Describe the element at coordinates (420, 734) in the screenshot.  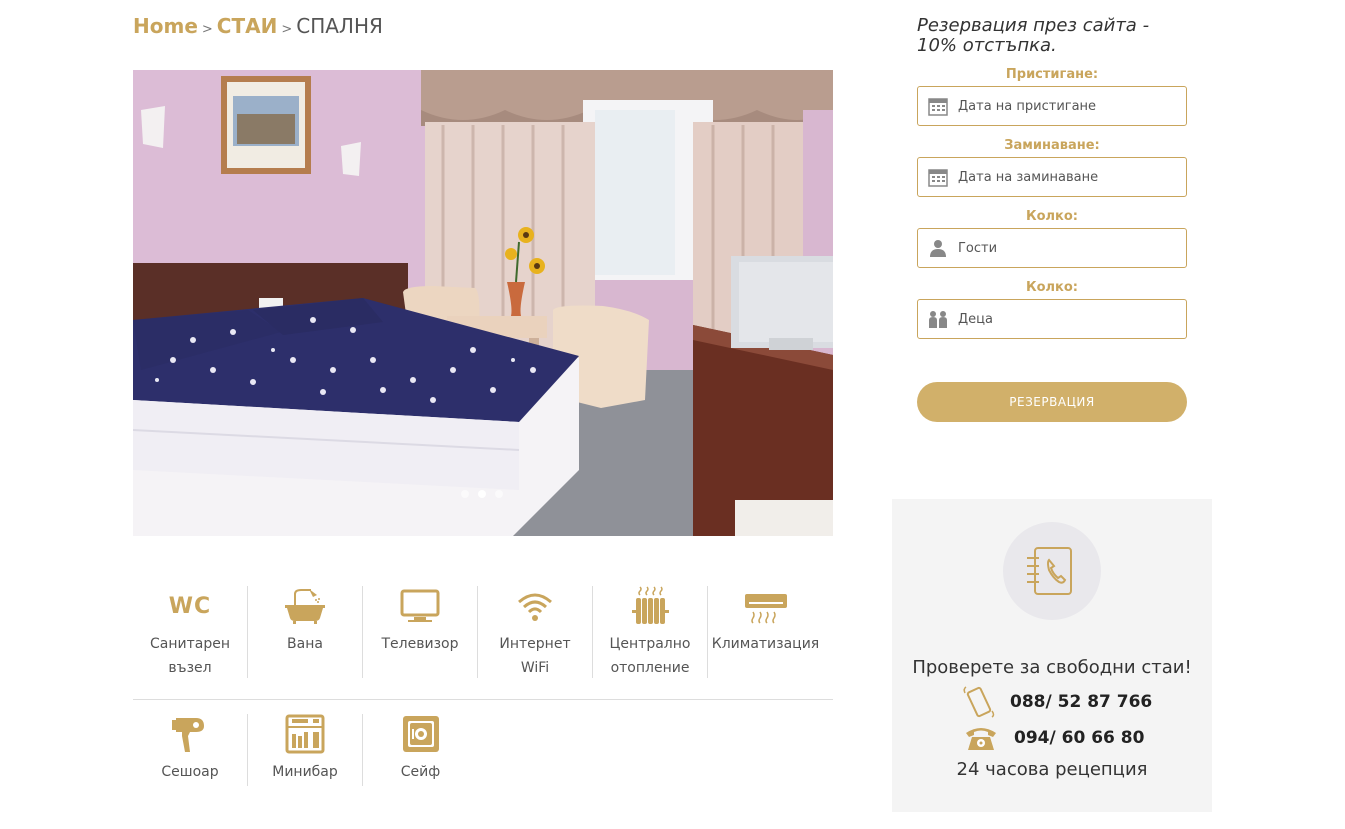
I see `safe-icon` at that location.